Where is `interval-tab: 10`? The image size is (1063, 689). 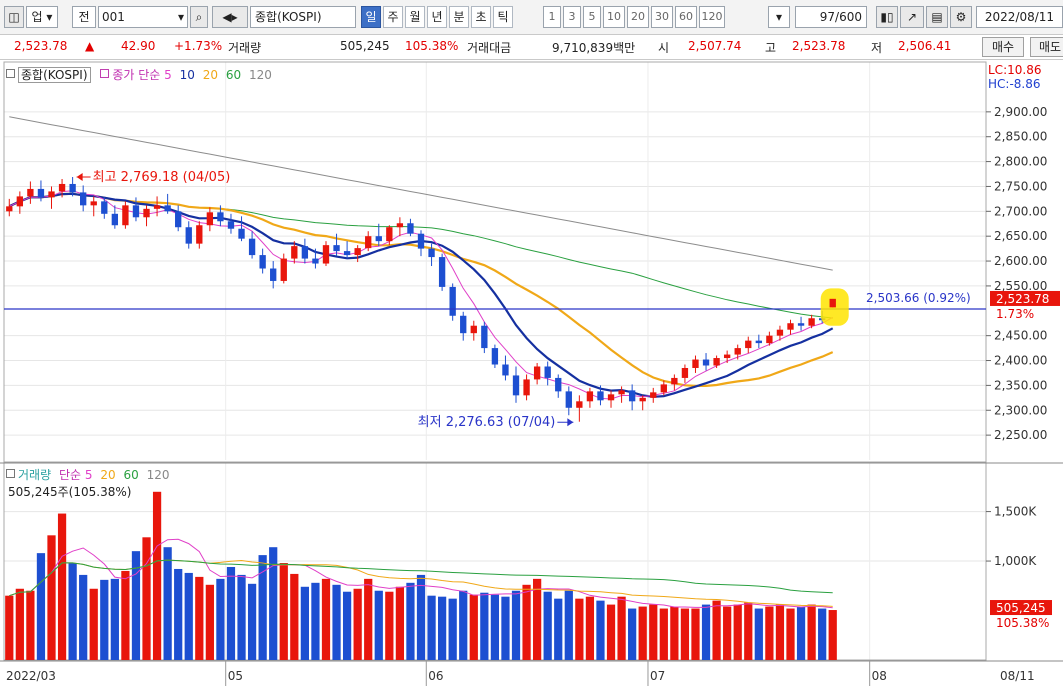 interval-tab: 10 is located at coordinates (614, 17).